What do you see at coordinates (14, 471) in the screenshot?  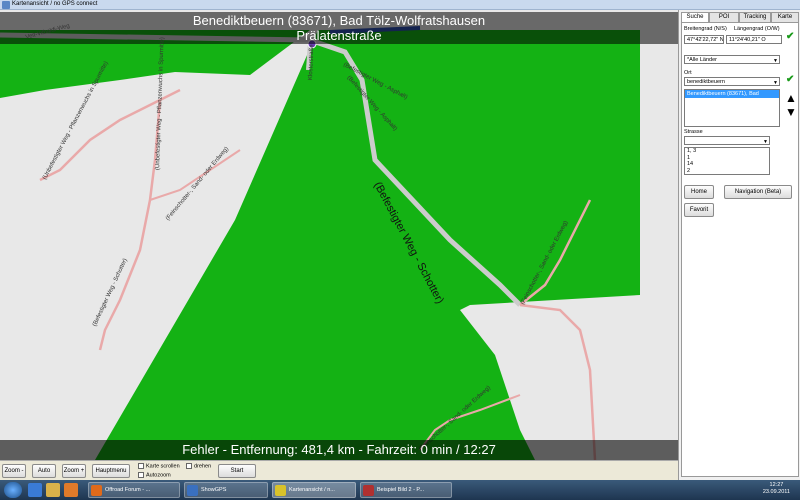 I see `zoom-out-button: Zoom -` at bounding box center [14, 471].